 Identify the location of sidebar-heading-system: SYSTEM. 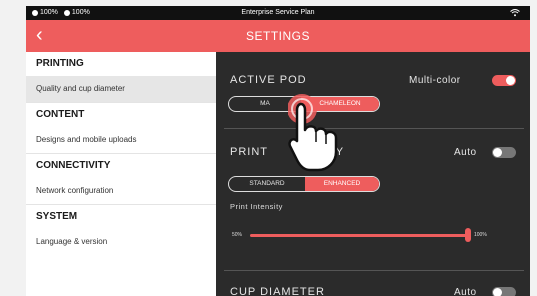
(57, 216).